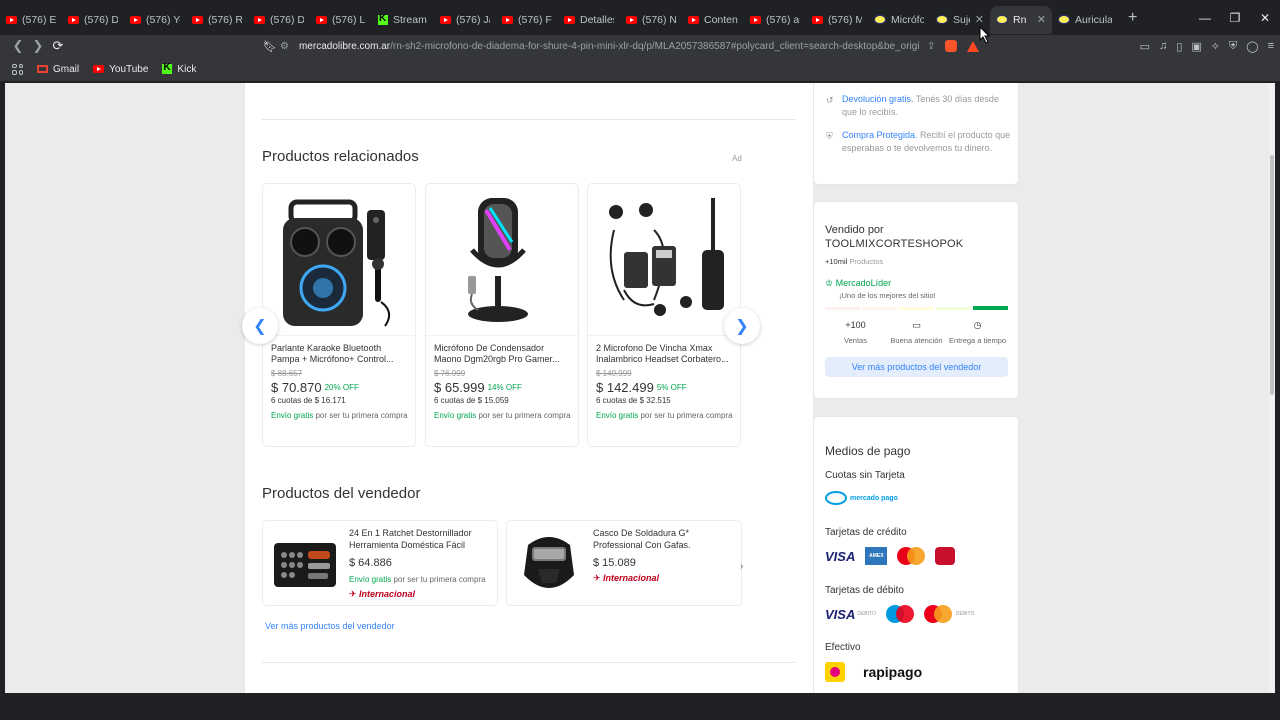 This screenshot has height=720, width=1280. What do you see at coordinates (1215, 46) in the screenshot?
I see `extensions-icon: ✧` at bounding box center [1215, 46].